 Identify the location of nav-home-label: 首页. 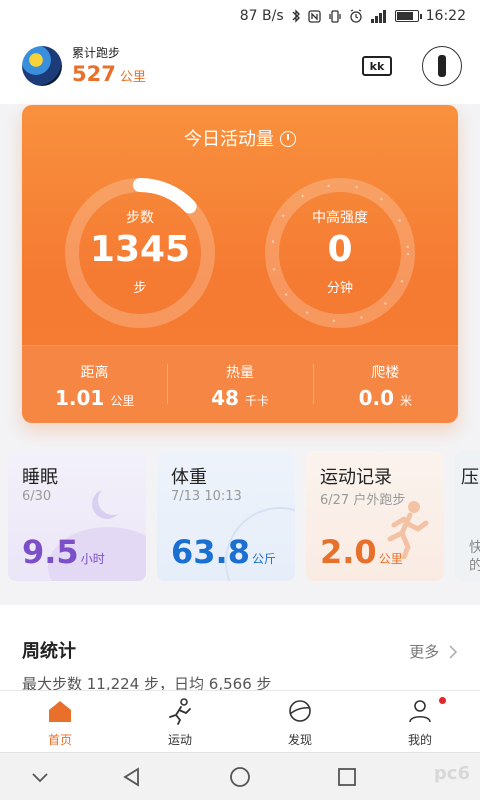
(59, 740).